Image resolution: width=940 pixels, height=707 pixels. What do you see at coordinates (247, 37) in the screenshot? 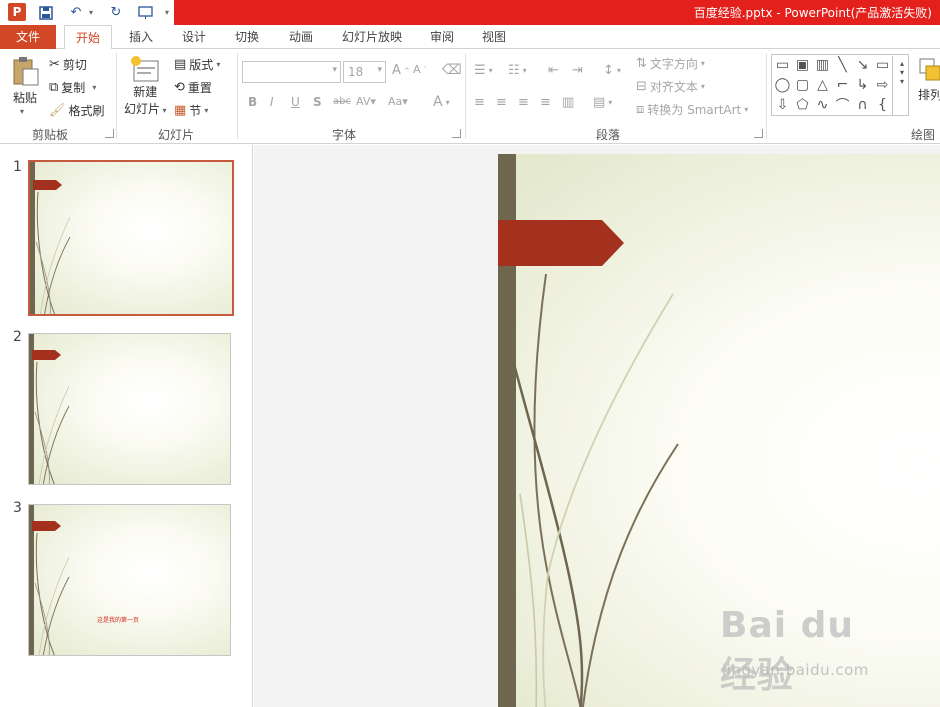
I see `tab-transitions: 切换` at bounding box center [247, 37].